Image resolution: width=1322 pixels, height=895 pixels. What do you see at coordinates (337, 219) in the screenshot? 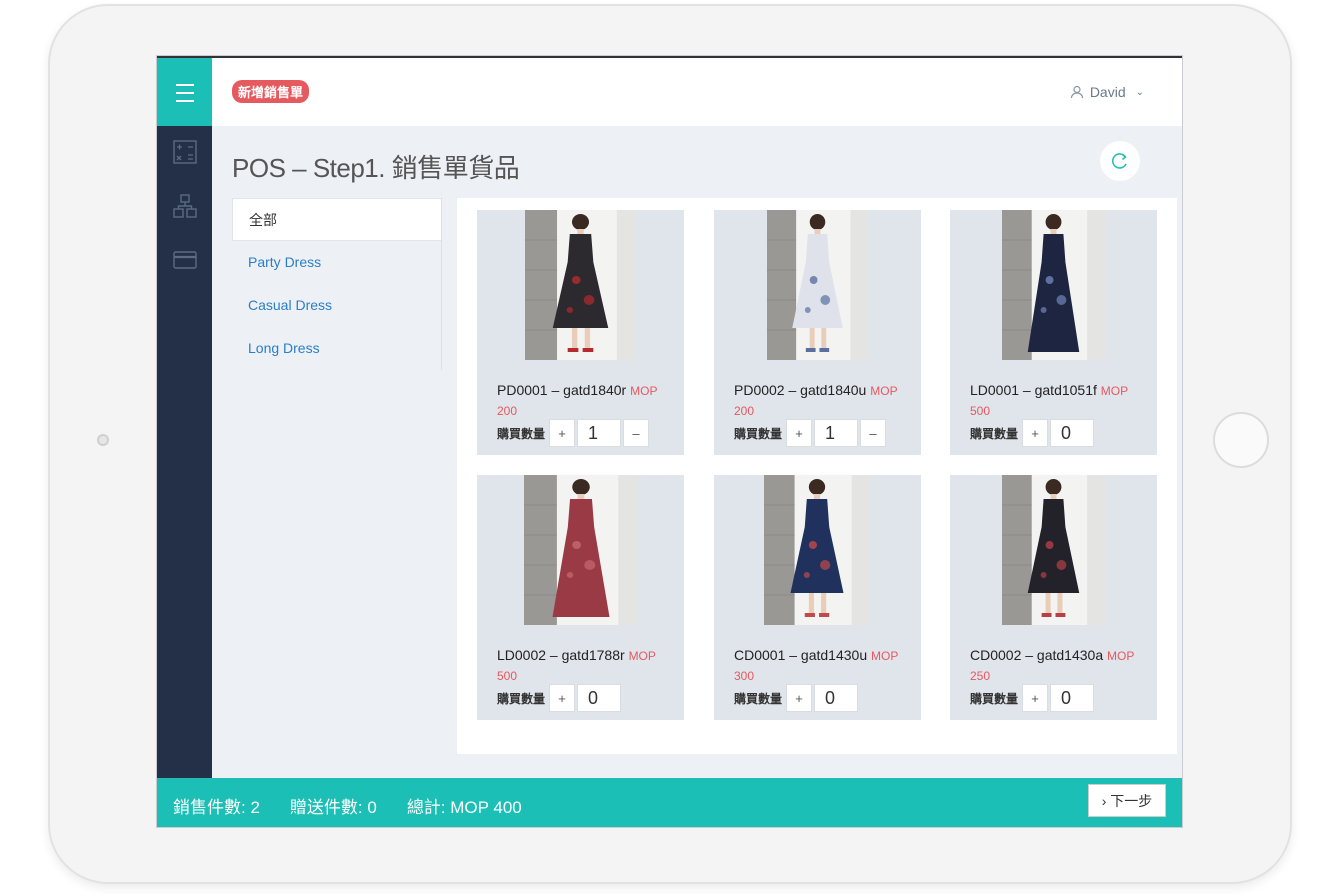
I see `category-all: 全部` at bounding box center [337, 219].